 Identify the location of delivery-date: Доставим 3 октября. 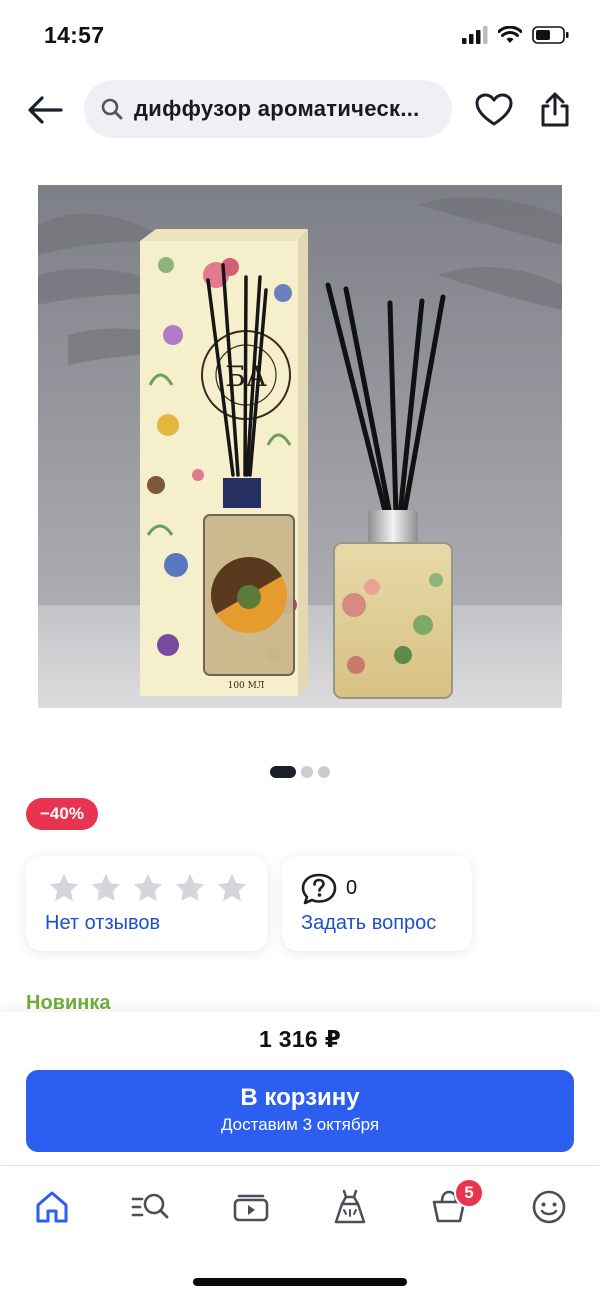
(300, 1124).